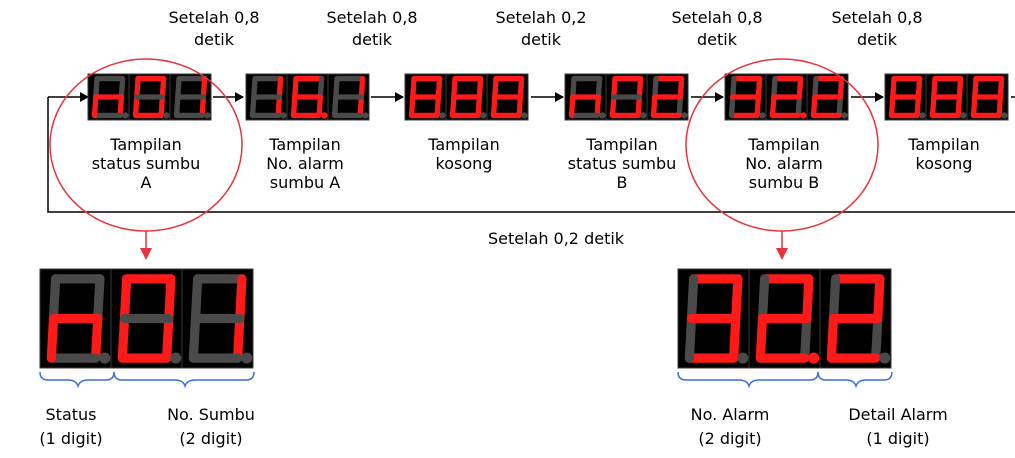 The height and width of the screenshot is (458, 1015). What do you see at coordinates (170, 299) in the screenshot?
I see `detail-left-display-digit-2-segment-b` at bounding box center [170, 299].